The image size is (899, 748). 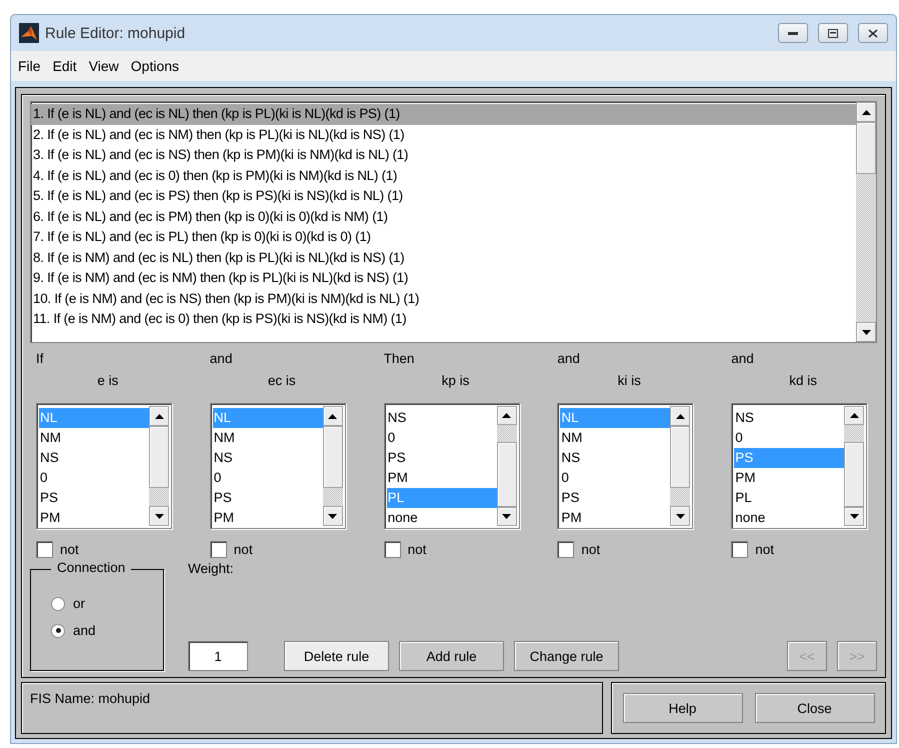 What do you see at coordinates (115, 33) in the screenshot?
I see `window-title: Rule Editor: mohupid` at bounding box center [115, 33].